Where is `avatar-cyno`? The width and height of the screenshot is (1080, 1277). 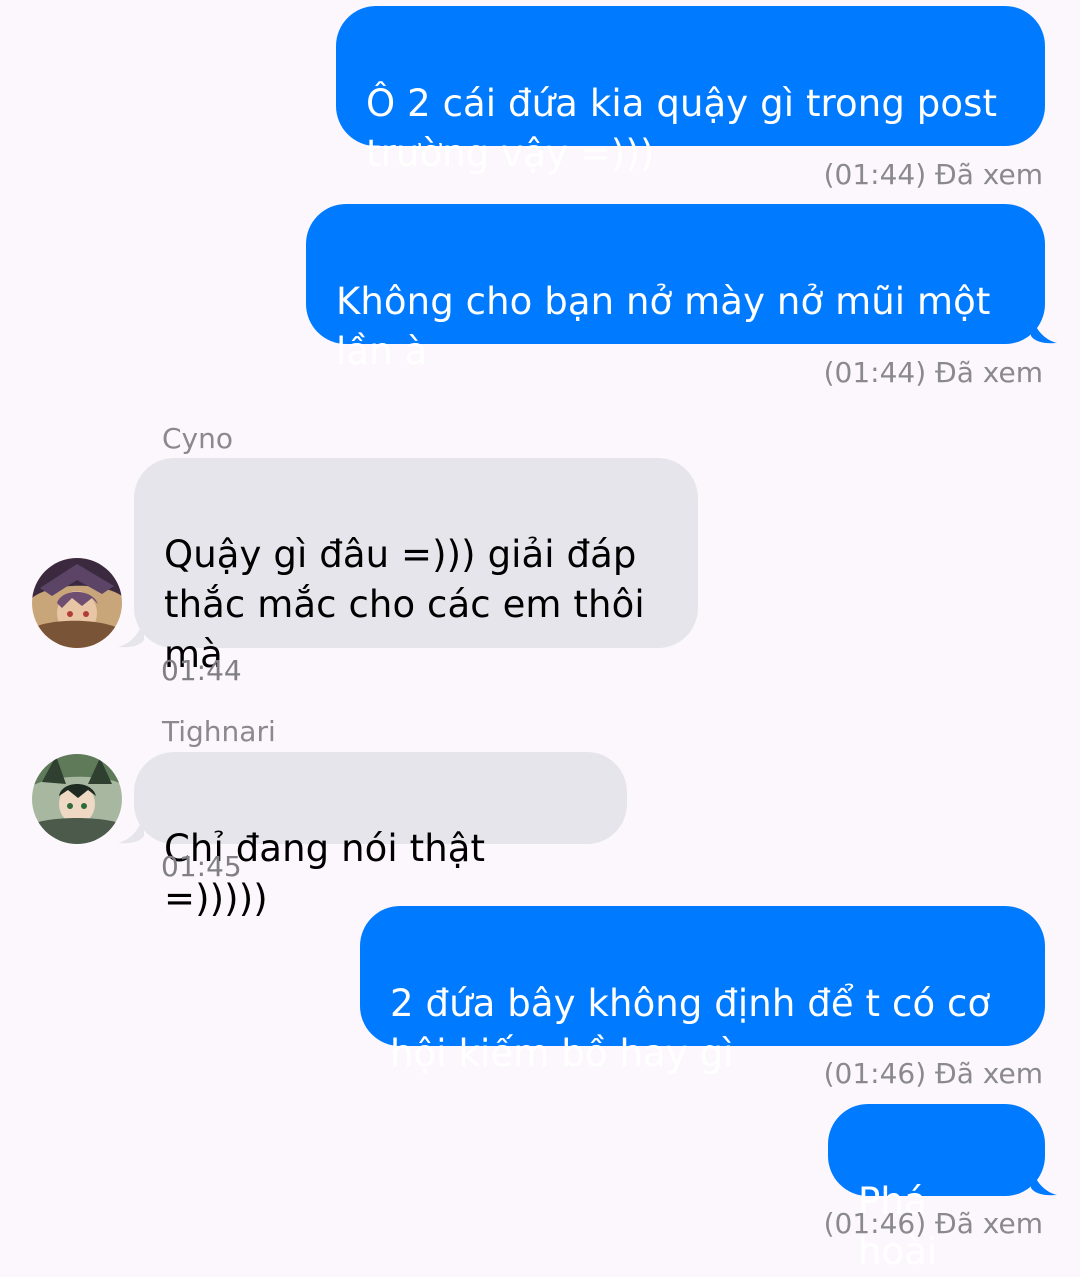 avatar-cyno is located at coordinates (77, 603).